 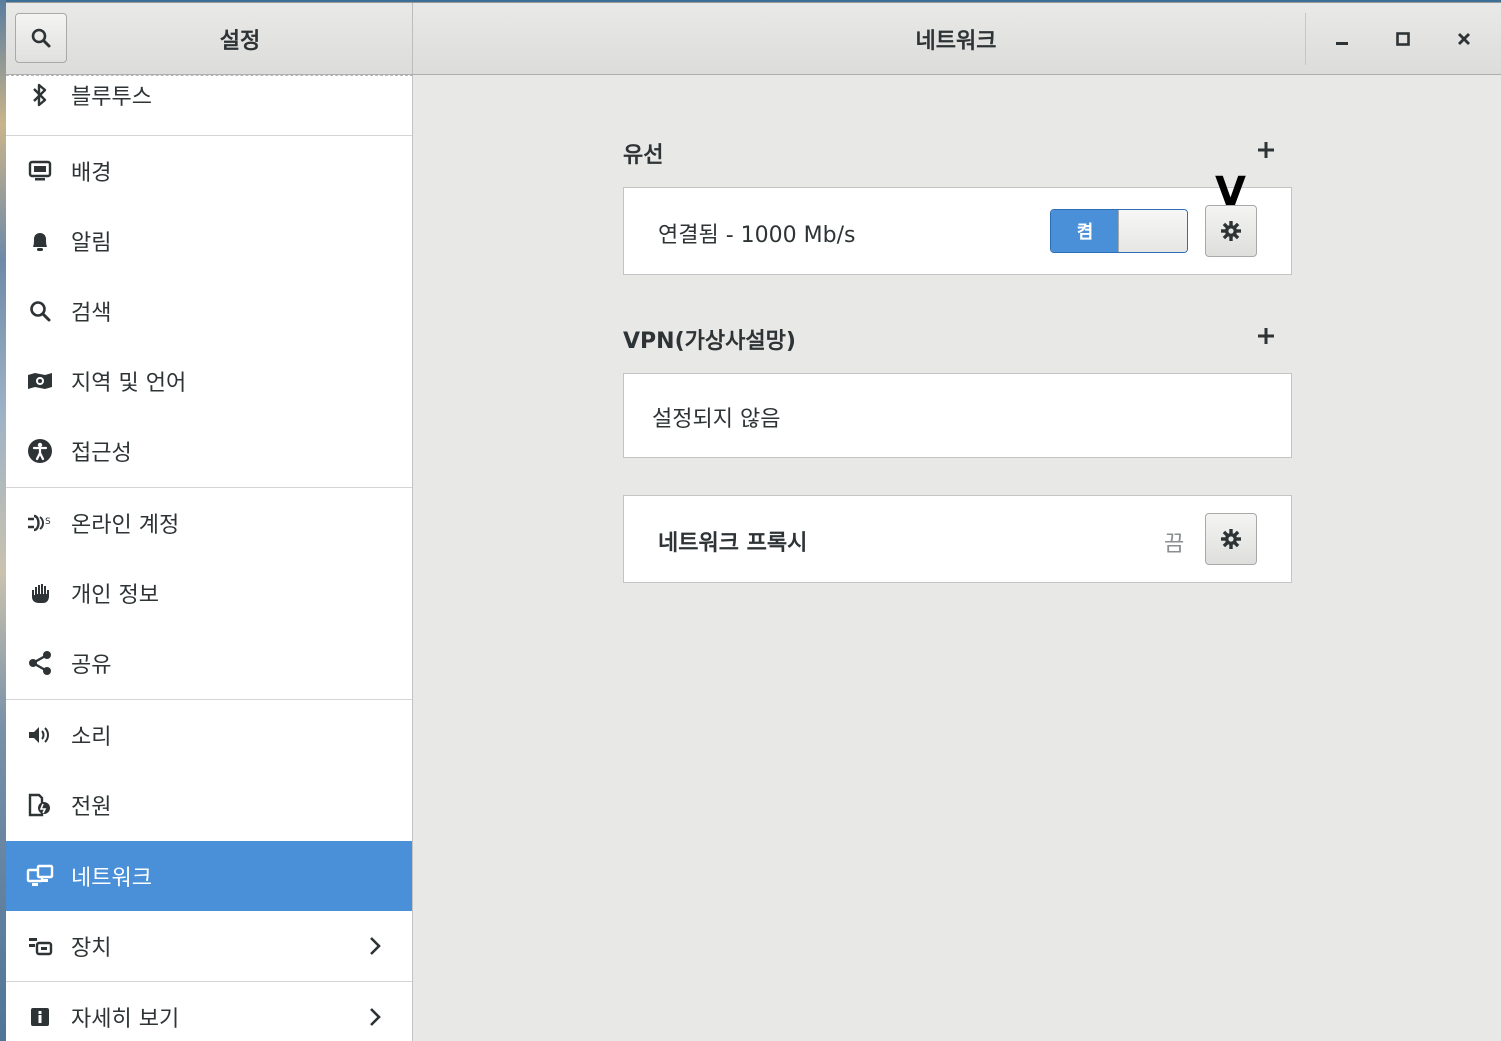 I want to click on devices-icon, so click(x=40, y=946).